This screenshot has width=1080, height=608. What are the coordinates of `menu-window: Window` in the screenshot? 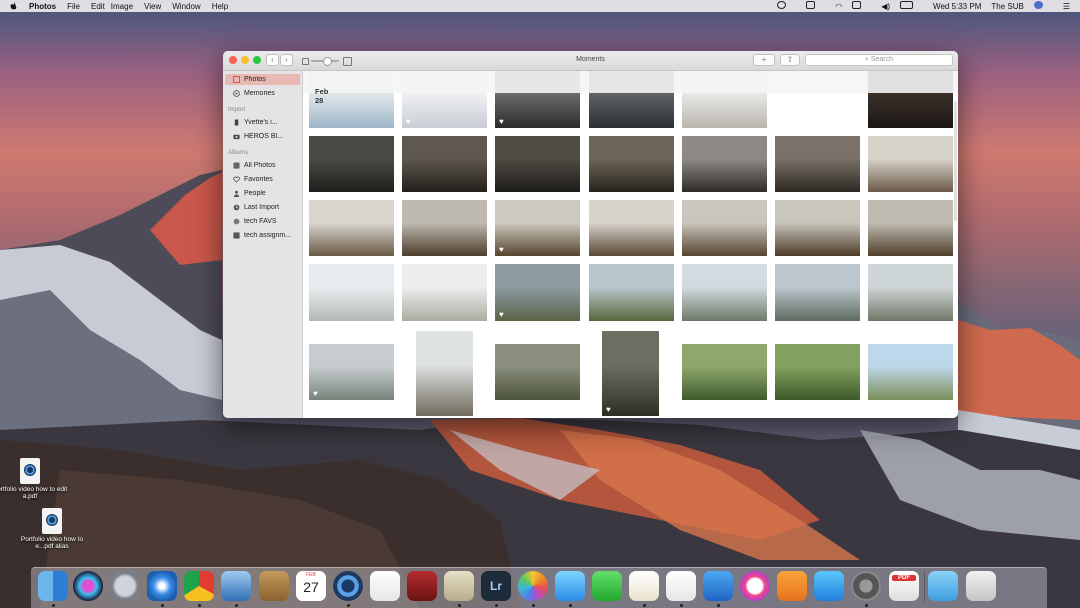 It's located at (186, 6).